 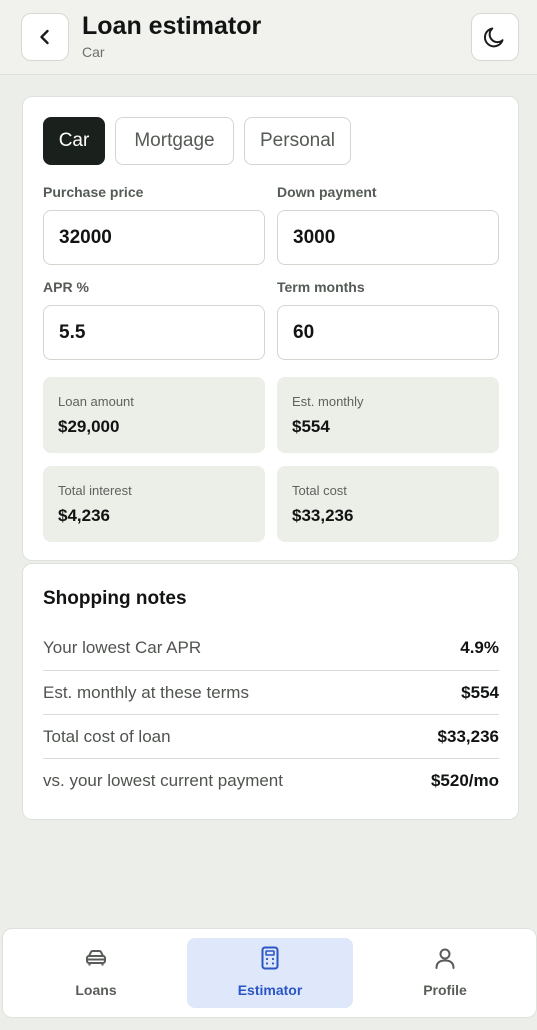 What do you see at coordinates (445, 958) in the screenshot?
I see `user-icon` at bounding box center [445, 958].